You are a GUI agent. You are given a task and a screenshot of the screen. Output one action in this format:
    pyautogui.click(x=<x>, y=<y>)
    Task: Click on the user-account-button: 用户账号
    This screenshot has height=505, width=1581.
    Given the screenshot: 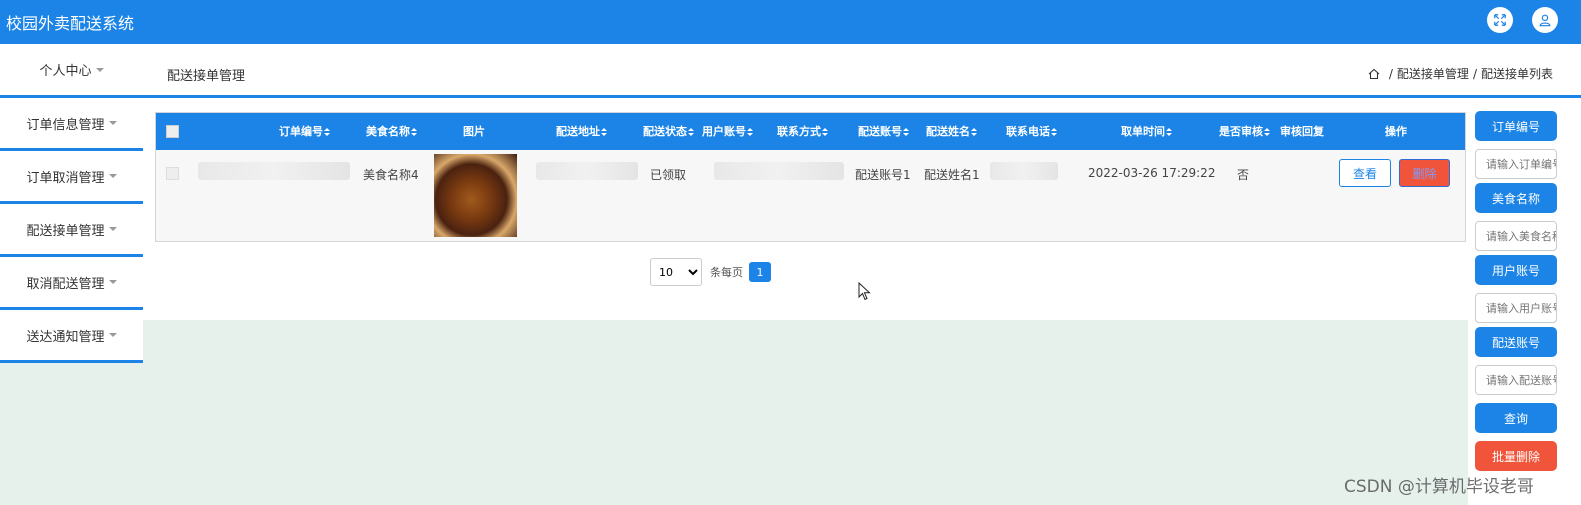 What is the action you would take?
    pyautogui.click(x=1516, y=270)
    